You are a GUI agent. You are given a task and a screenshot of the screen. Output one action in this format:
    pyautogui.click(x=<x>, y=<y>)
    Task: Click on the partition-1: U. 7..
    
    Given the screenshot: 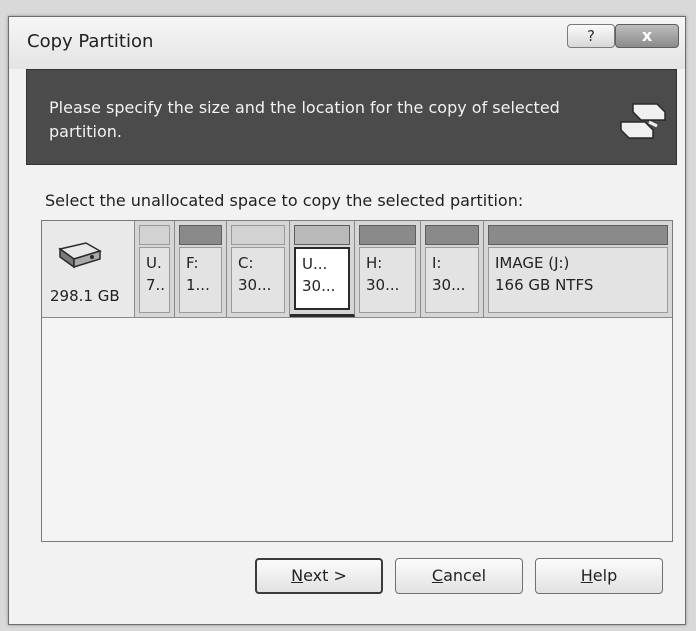 What is the action you would take?
    pyautogui.click(x=155, y=269)
    